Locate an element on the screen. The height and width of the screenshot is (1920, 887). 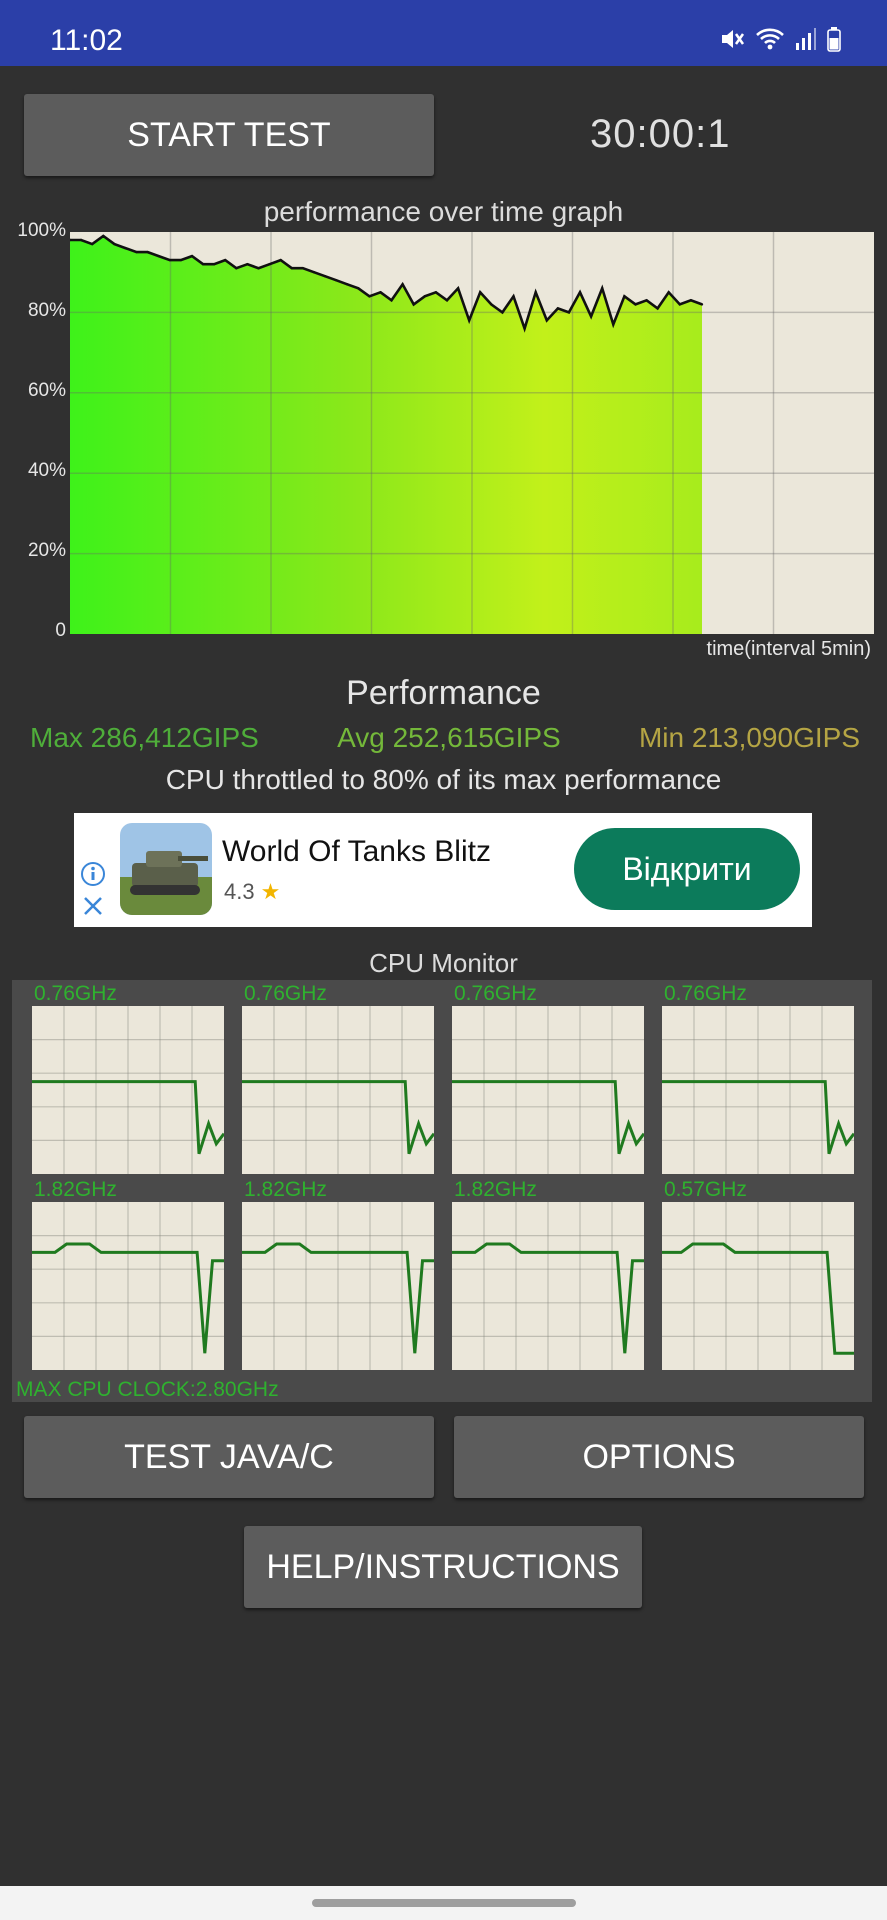
ad-rating: 4.3 ★ is located at coordinates (252, 892).